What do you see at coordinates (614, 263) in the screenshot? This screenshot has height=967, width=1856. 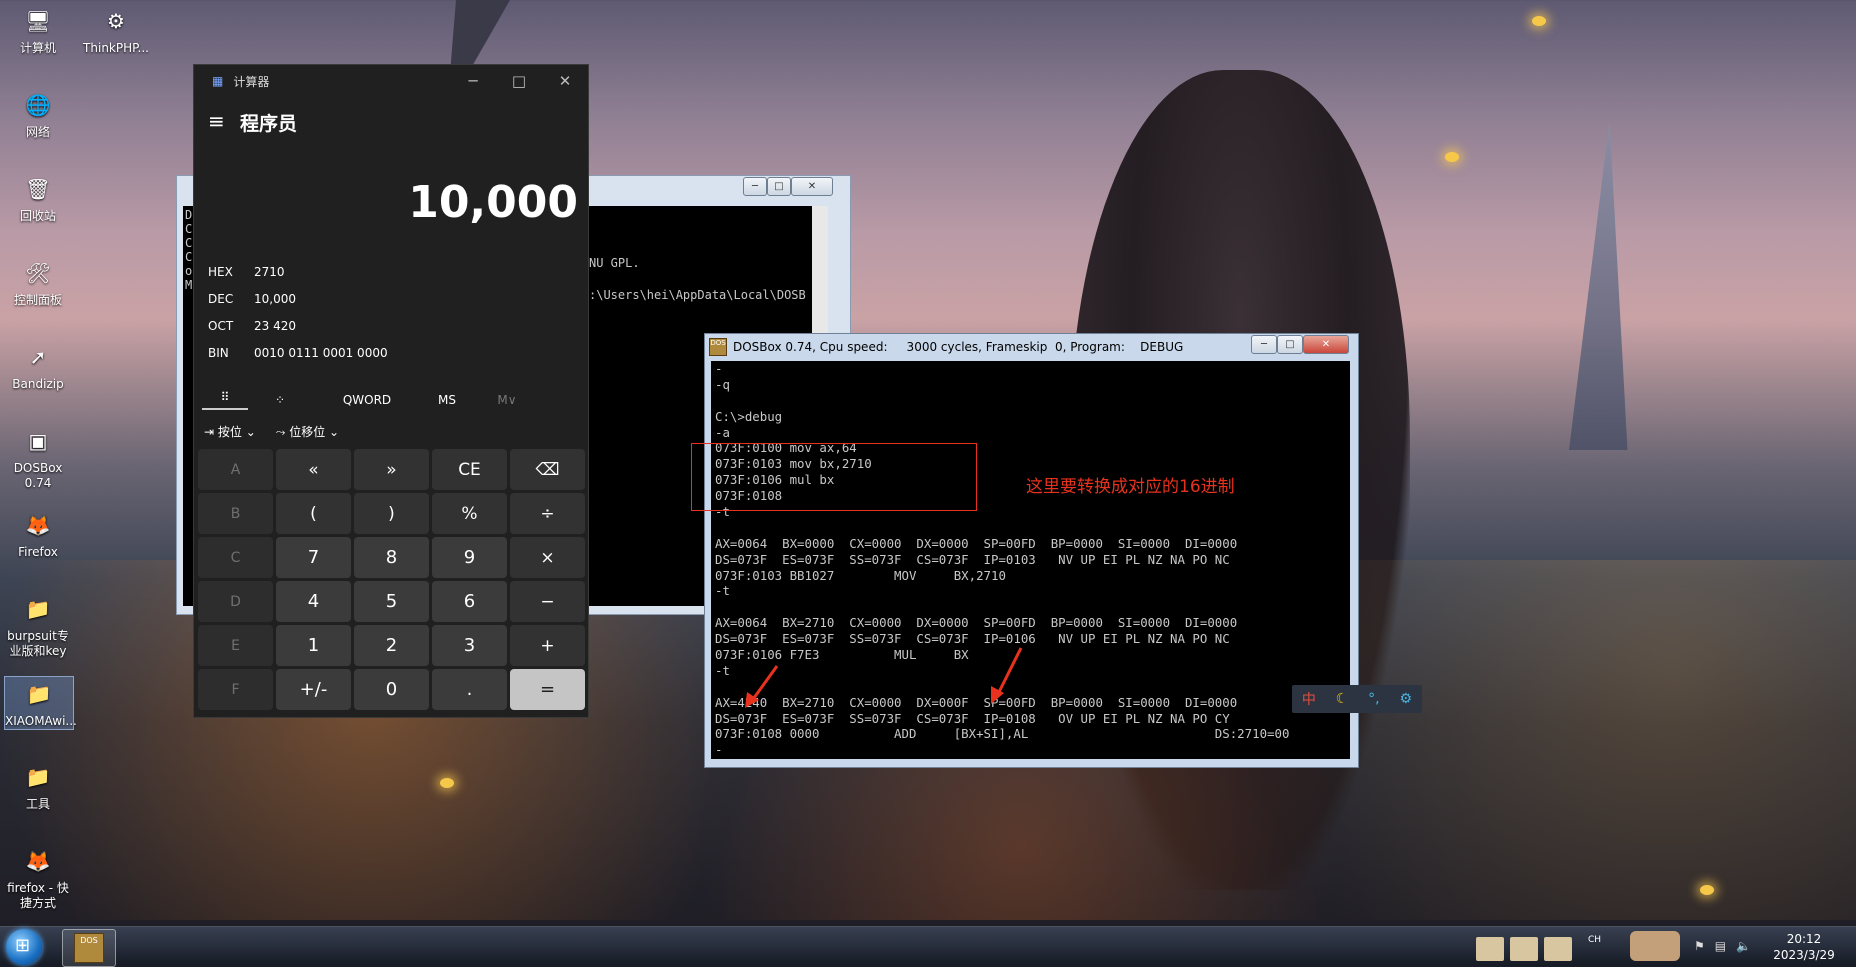 I see `console-text-license: NU GPL.` at bounding box center [614, 263].